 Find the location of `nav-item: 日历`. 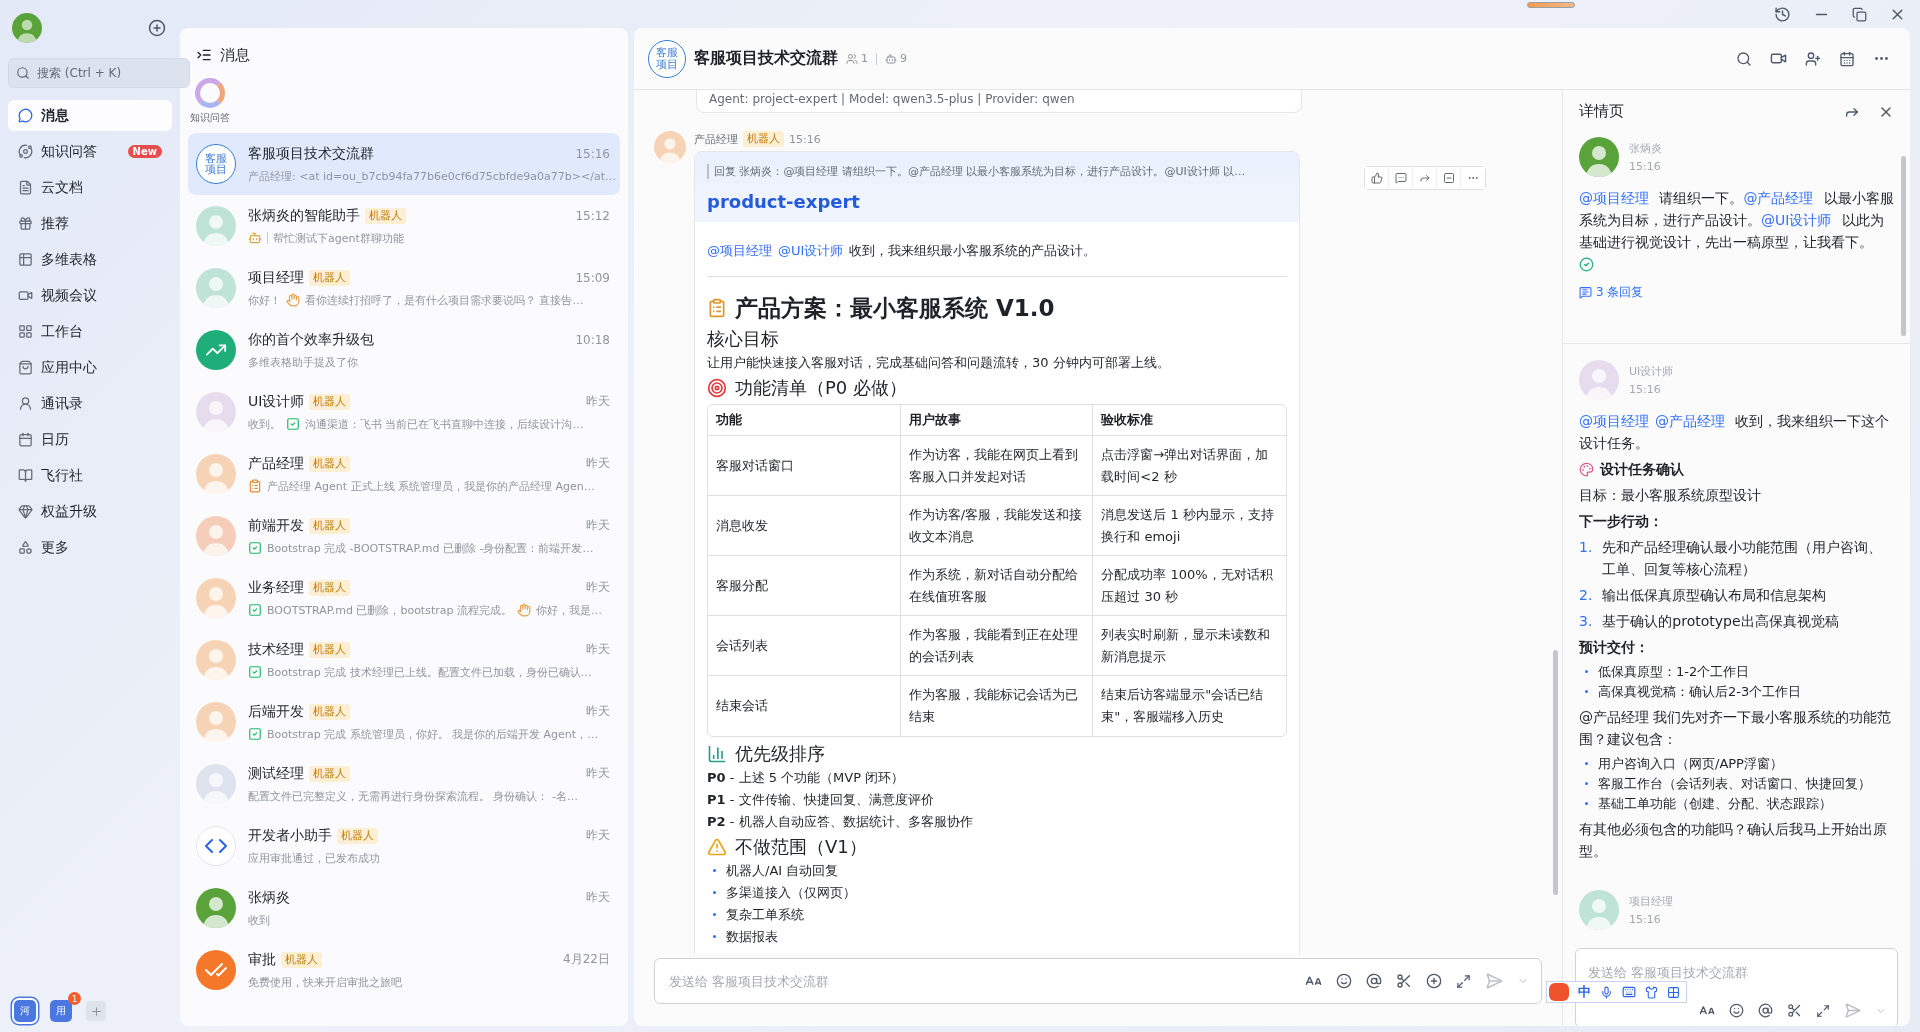

nav-item: 日历 is located at coordinates (90, 439).